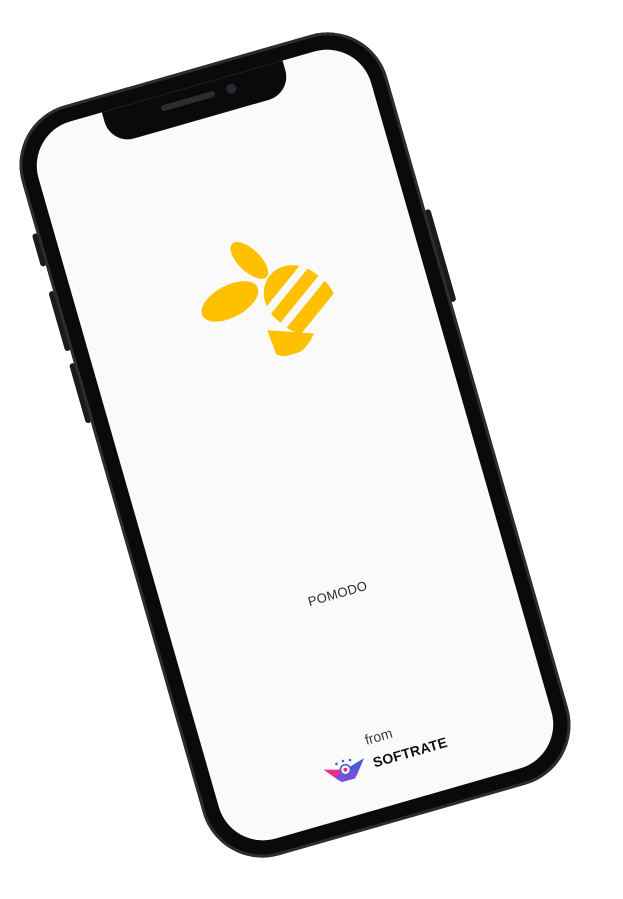 Image resolution: width=623 pixels, height=899 pixels. What do you see at coordinates (383, 752) in the screenshot?
I see `developer-credit: from SOFTRATE` at bounding box center [383, 752].